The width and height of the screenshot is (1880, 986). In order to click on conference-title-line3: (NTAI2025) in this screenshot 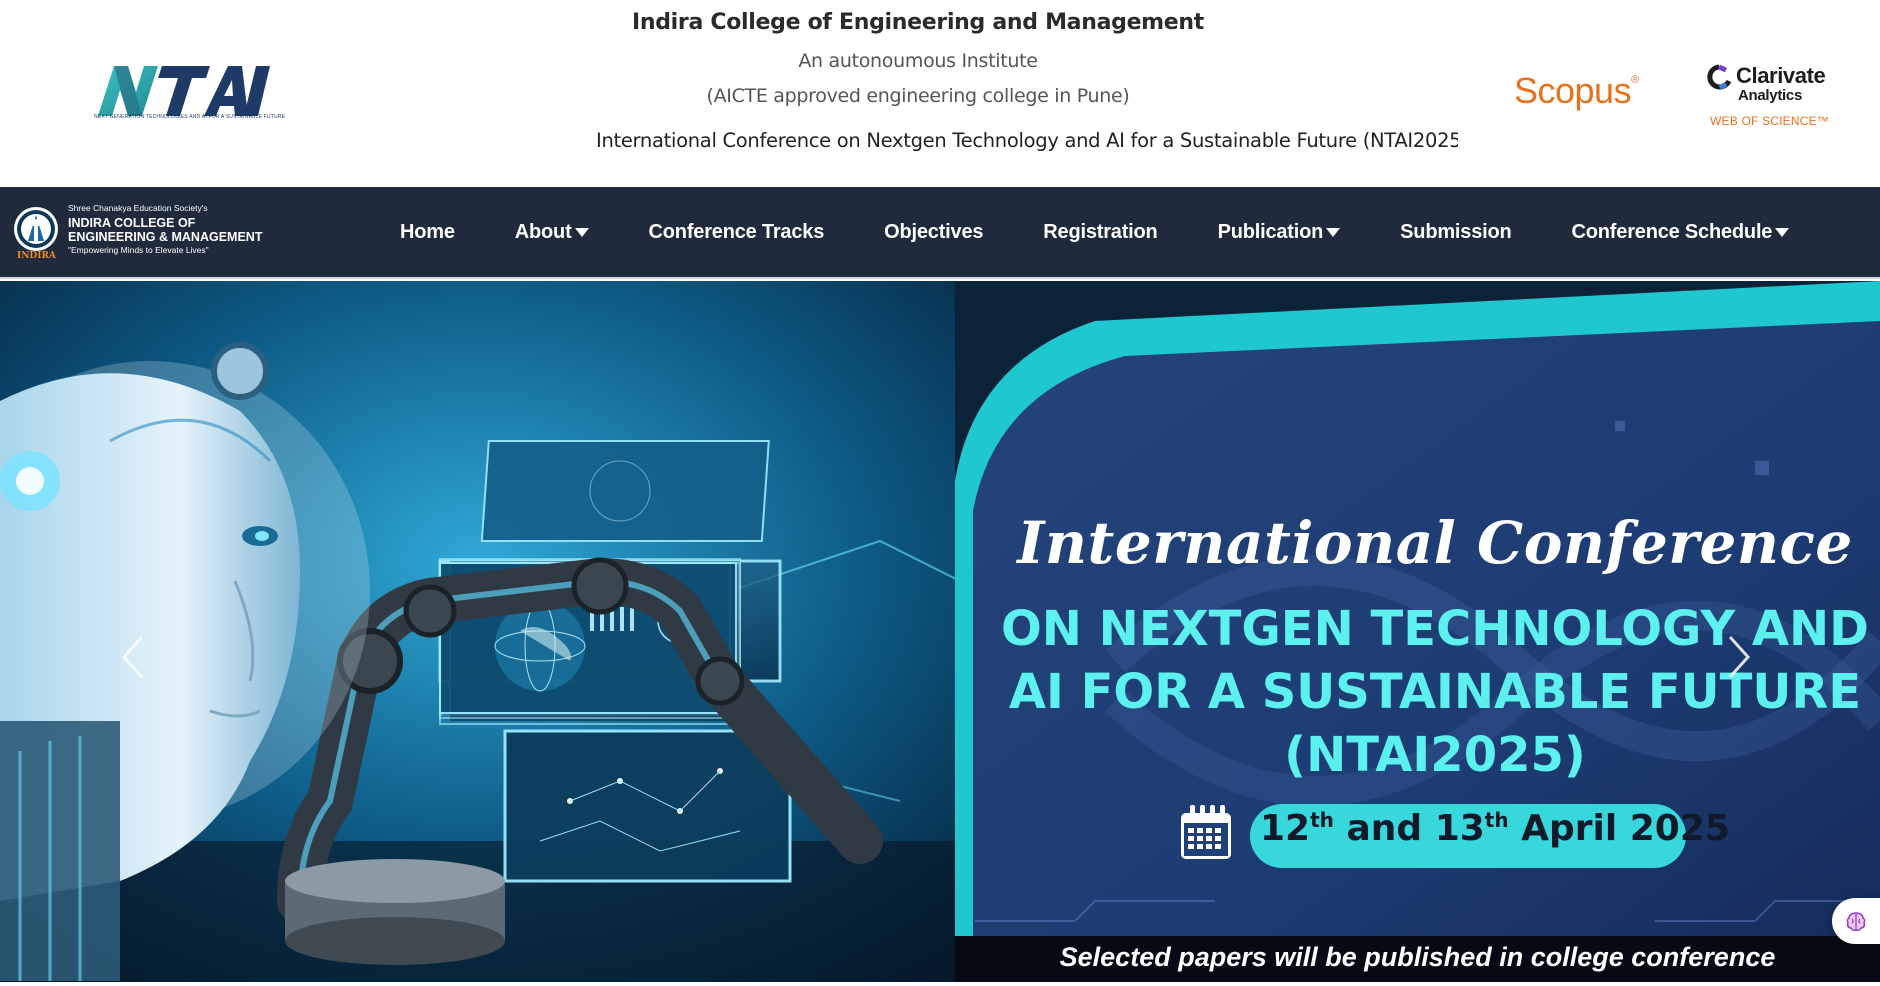, I will do `click(1435, 755)`.